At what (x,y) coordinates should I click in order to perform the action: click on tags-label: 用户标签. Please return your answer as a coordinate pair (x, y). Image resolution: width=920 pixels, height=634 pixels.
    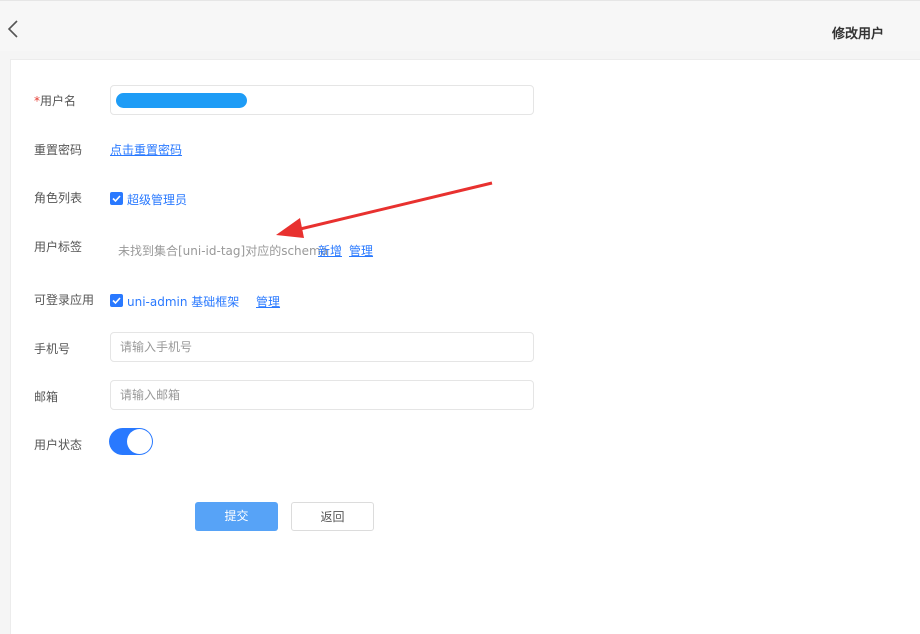
    Looking at the image, I should click on (58, 247).